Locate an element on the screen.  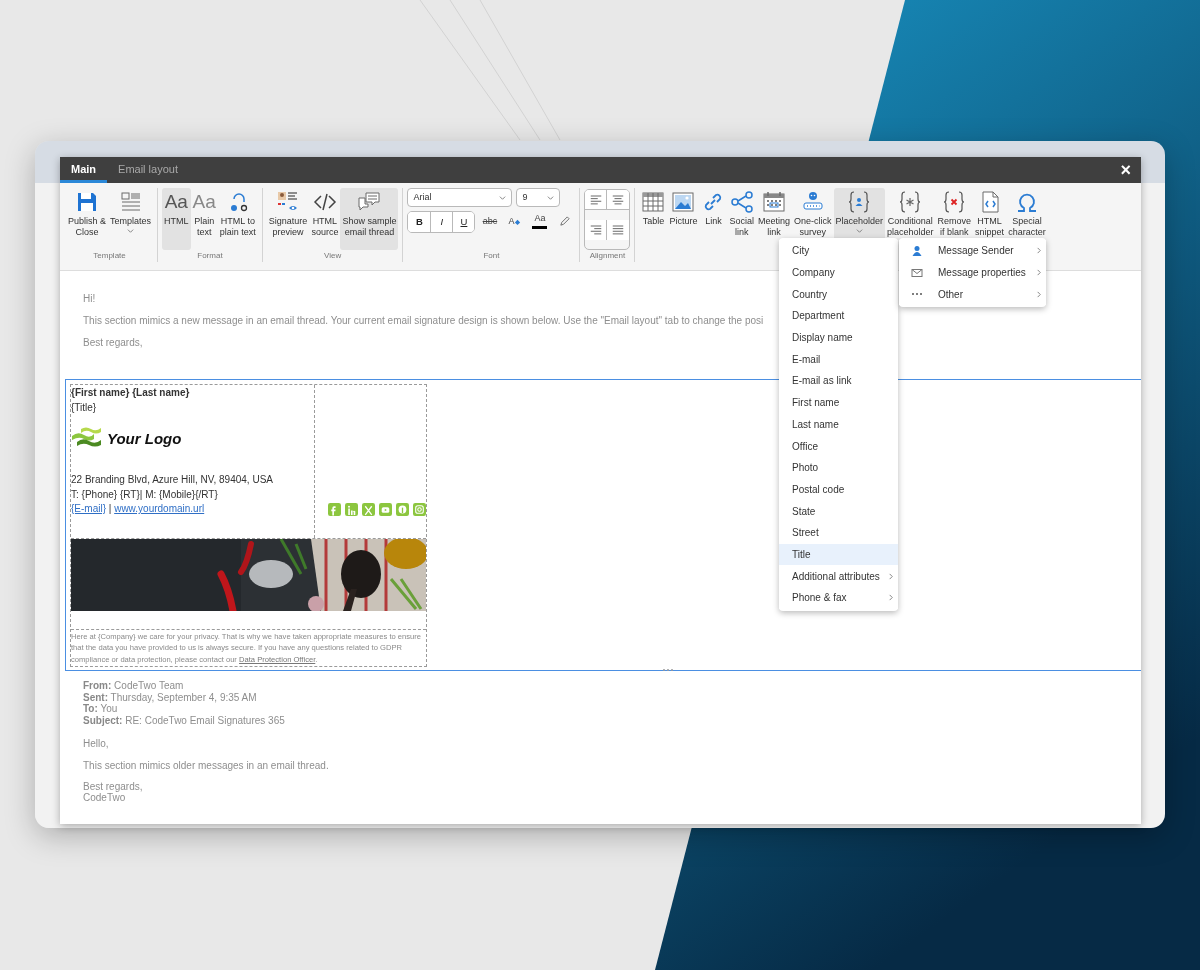
title-text: {Title} is located at coordinates (84, 407).